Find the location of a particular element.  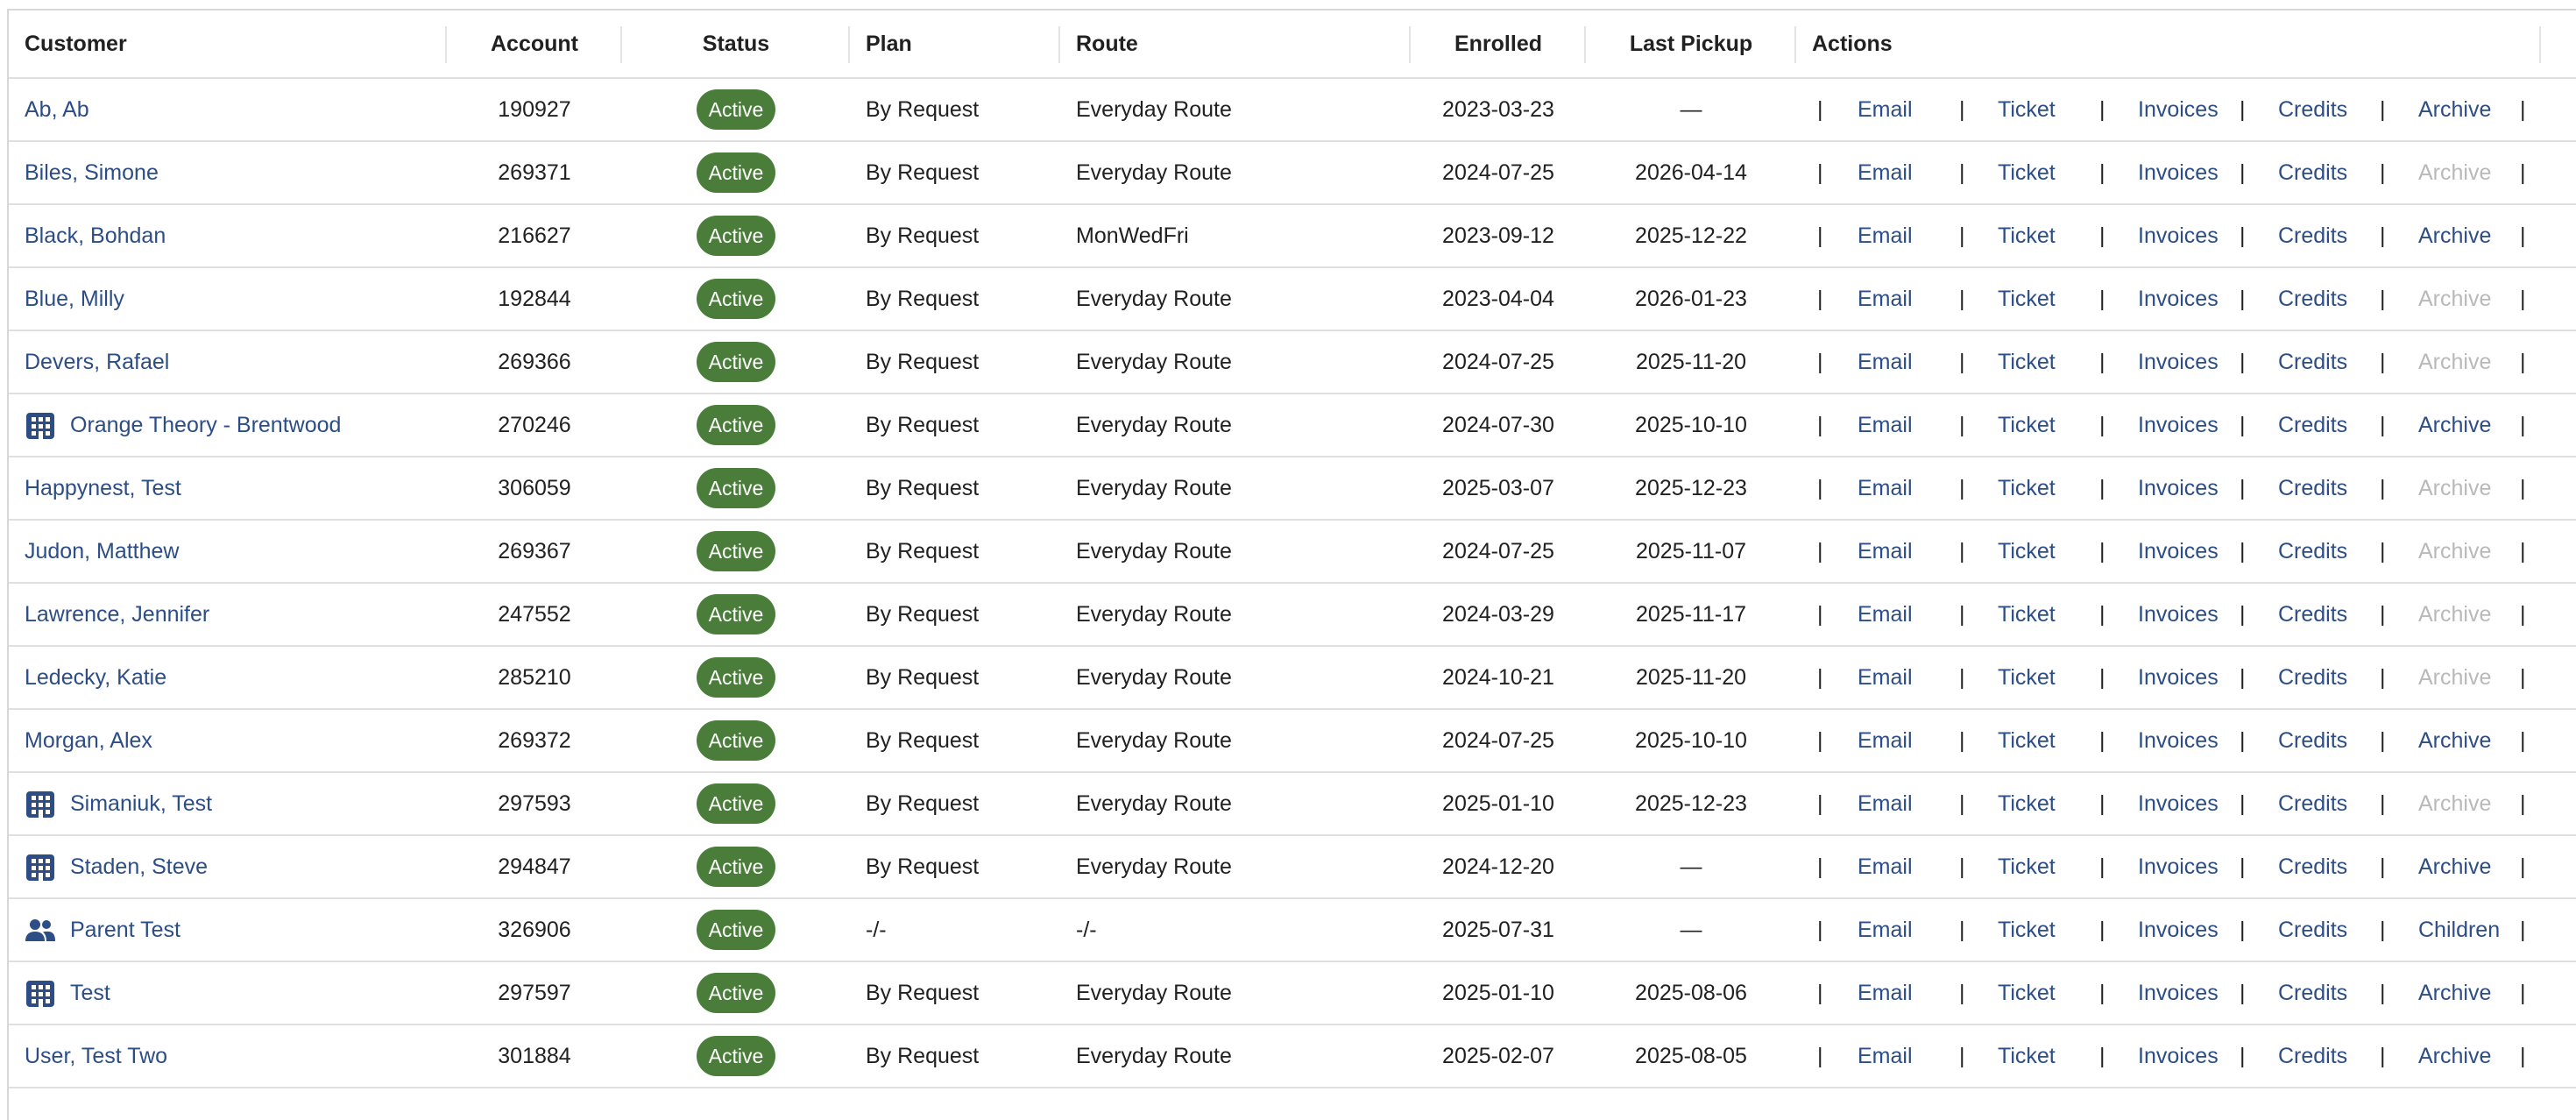

column-header-account: Account is located at coordinates (534, 44).